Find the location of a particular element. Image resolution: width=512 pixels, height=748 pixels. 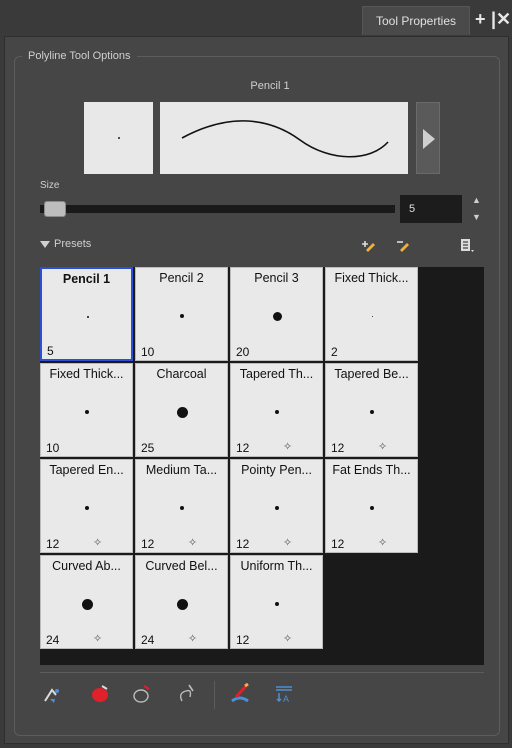

preset-name: Pencil 2 is located at coordinates (181, 278).